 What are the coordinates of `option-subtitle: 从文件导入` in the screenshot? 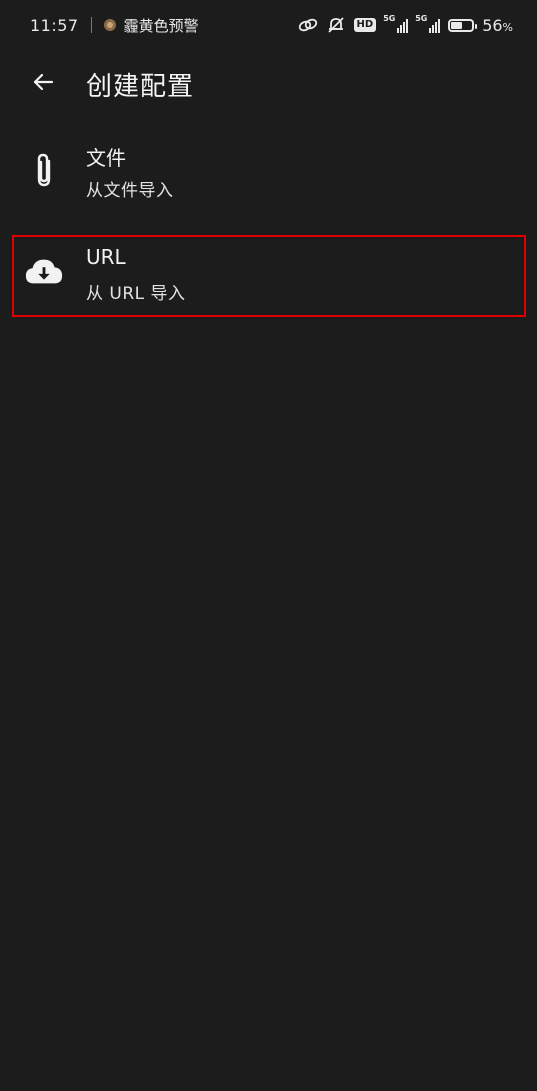 It's located at (130, 191).